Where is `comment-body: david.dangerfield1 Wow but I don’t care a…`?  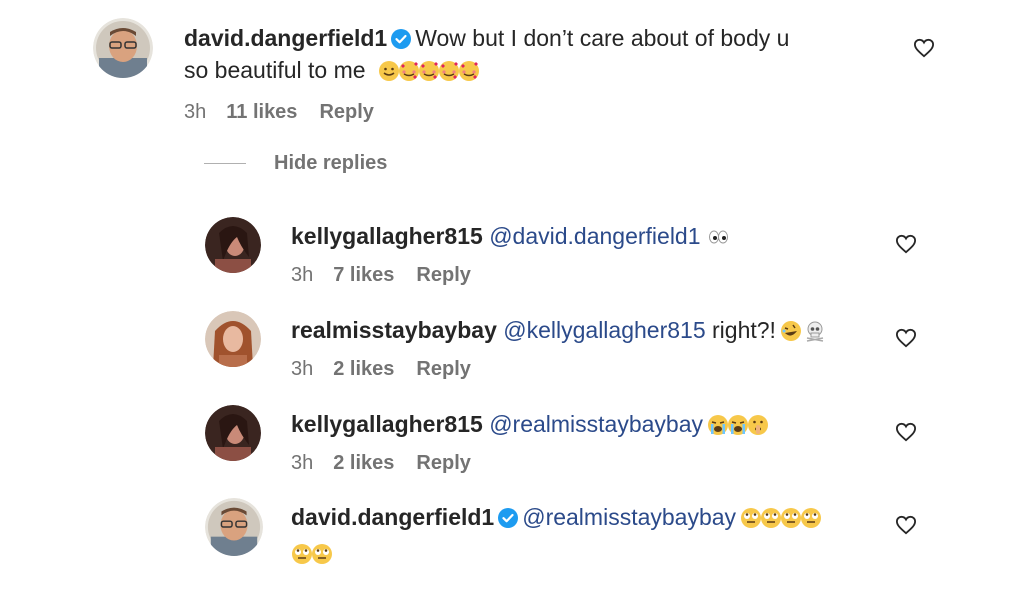
comment-body: david.dangerfield1 Wow but I don’t care a… is located at coordinates (534, 56).